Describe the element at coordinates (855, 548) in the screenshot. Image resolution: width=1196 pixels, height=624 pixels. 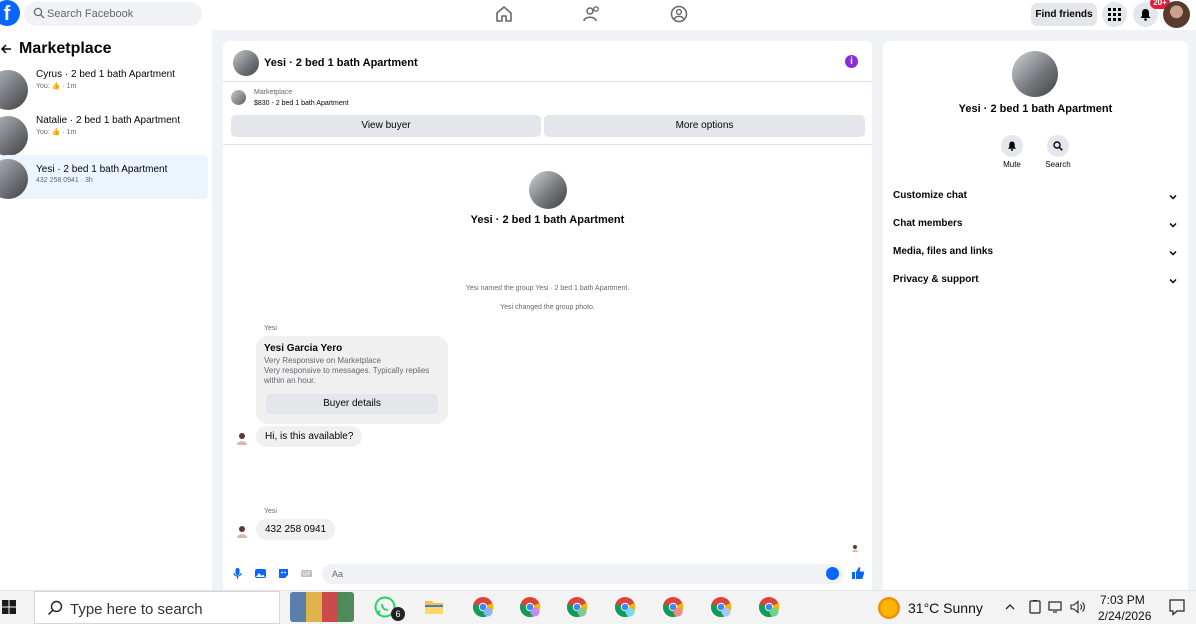
I see `read-receipt-icon` at that location.